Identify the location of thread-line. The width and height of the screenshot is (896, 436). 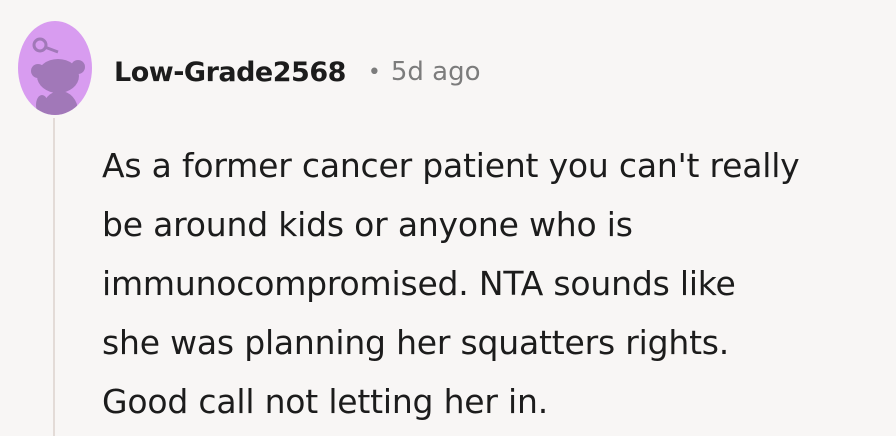
(54, 277).